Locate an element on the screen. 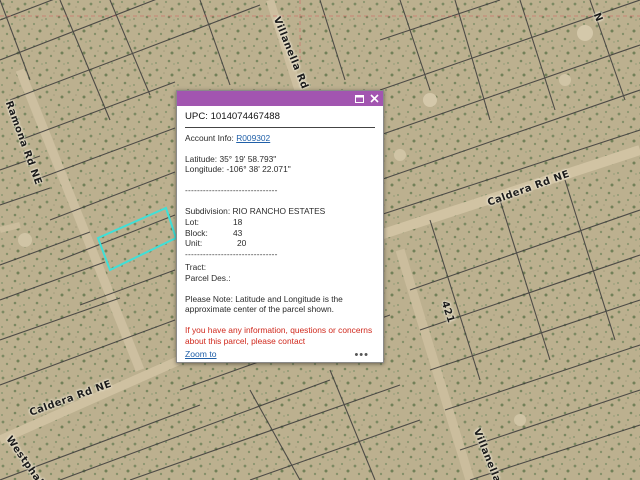 This screenshot has height=480, width=640. latitude: Latitude: 35° 19' 58.793" is located at coordinates (231, 158).